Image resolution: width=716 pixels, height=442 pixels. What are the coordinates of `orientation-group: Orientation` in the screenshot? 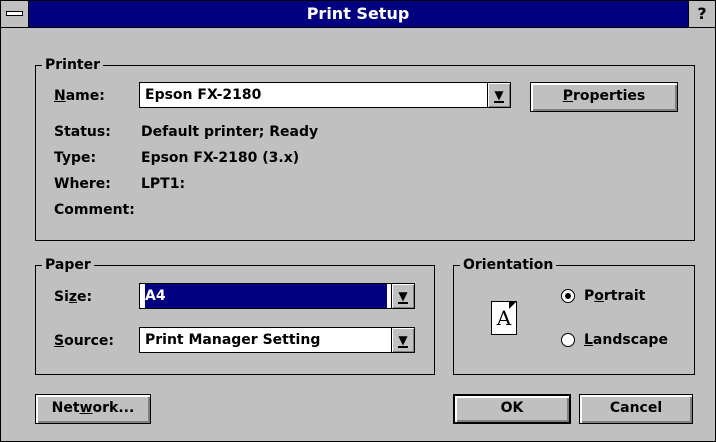 It's located at (574, 315).